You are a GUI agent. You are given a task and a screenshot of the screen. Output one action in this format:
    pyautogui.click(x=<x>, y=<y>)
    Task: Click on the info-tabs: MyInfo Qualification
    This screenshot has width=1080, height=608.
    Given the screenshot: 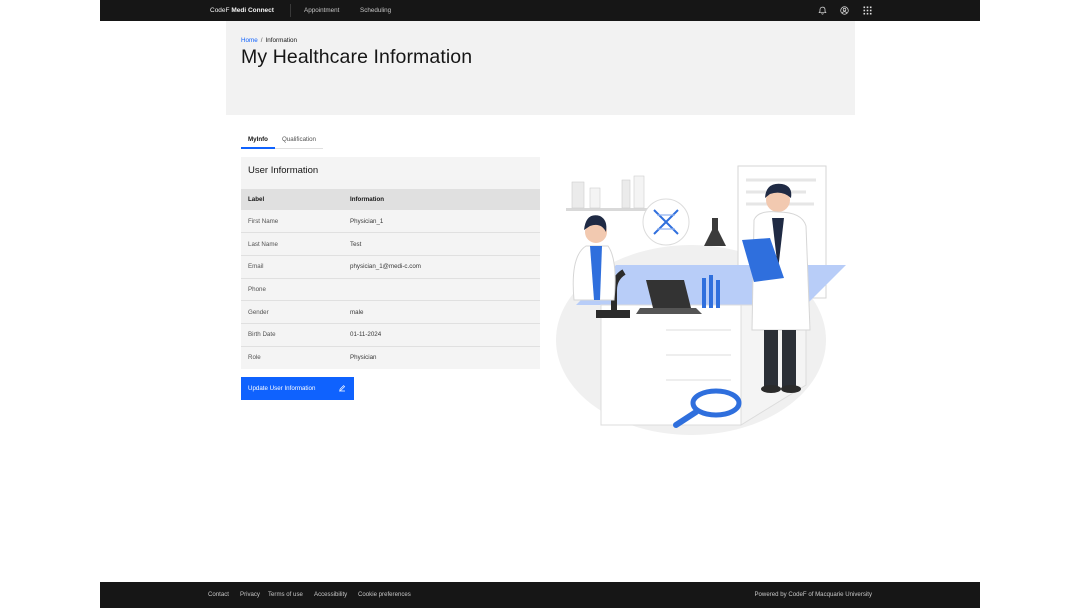 What is the action you would take?
    pyautogui.click(x=282, y=140)
    